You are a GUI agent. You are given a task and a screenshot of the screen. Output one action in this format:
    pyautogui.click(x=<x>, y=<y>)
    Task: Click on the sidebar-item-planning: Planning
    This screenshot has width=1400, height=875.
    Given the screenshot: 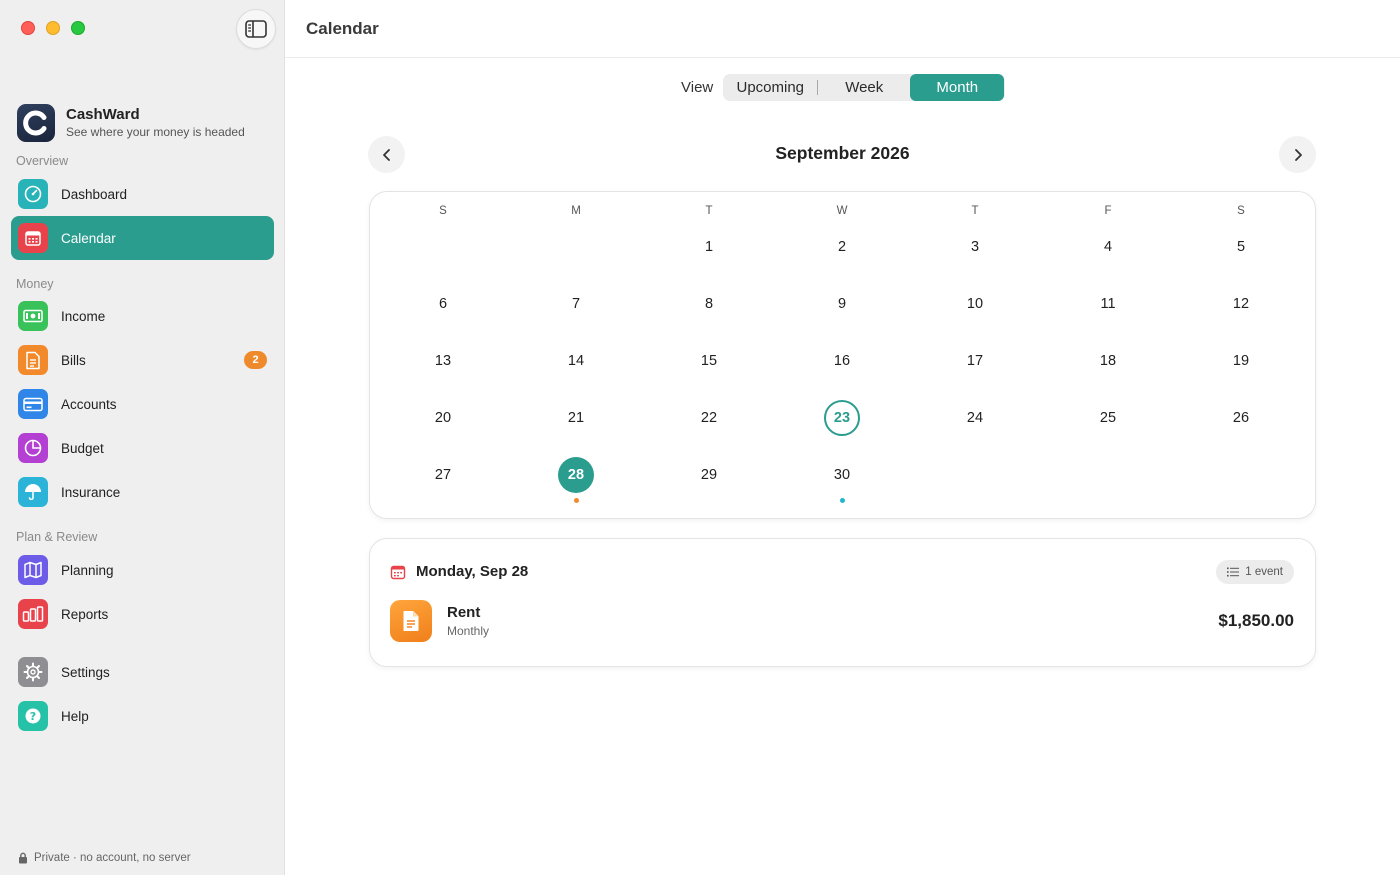 What is the action you would take?
    pyautogui.click(x=142, y=570)
    